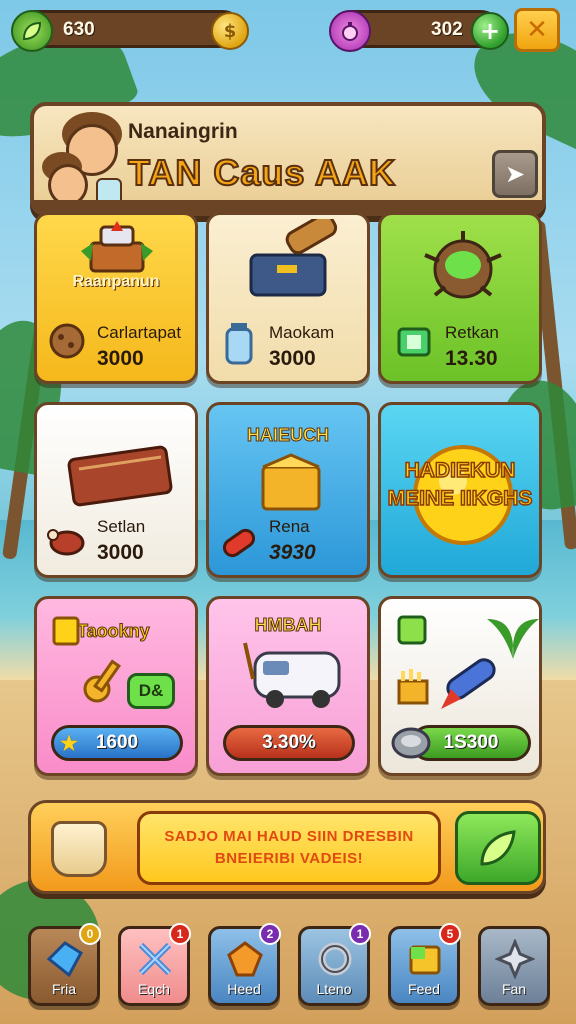  I want to click on card-2-name: Maokam, so click(302, 332).